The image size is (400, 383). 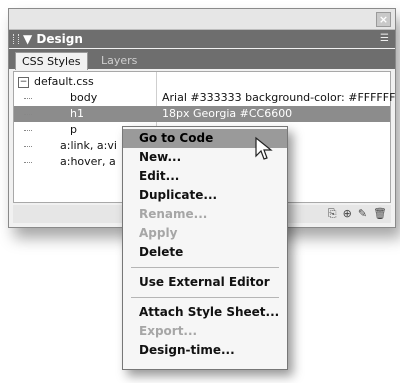 I want to click on panel-title-bar: ▼ Design ☰, so click(x=202, y=39).